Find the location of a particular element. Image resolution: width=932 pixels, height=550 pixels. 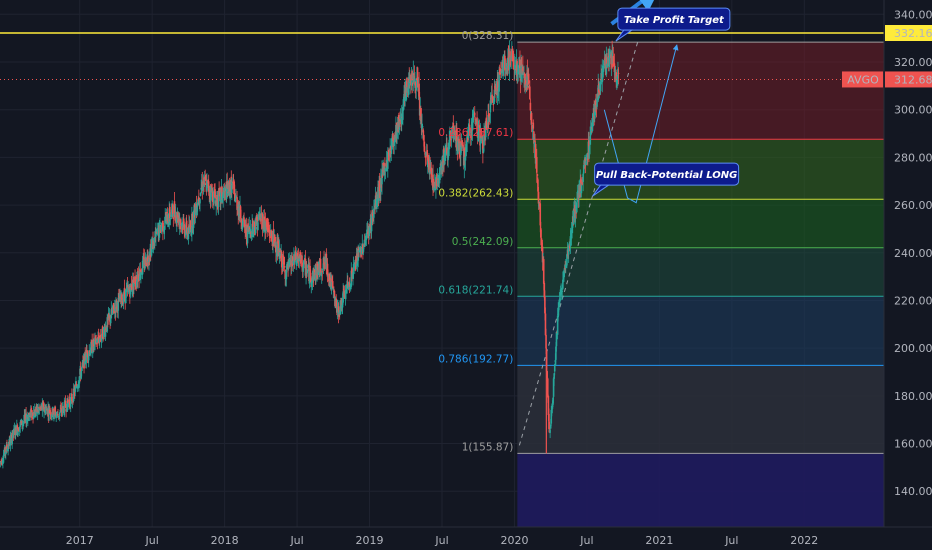

y-tick-label: 300.00 is located at coordinates (913, 110).